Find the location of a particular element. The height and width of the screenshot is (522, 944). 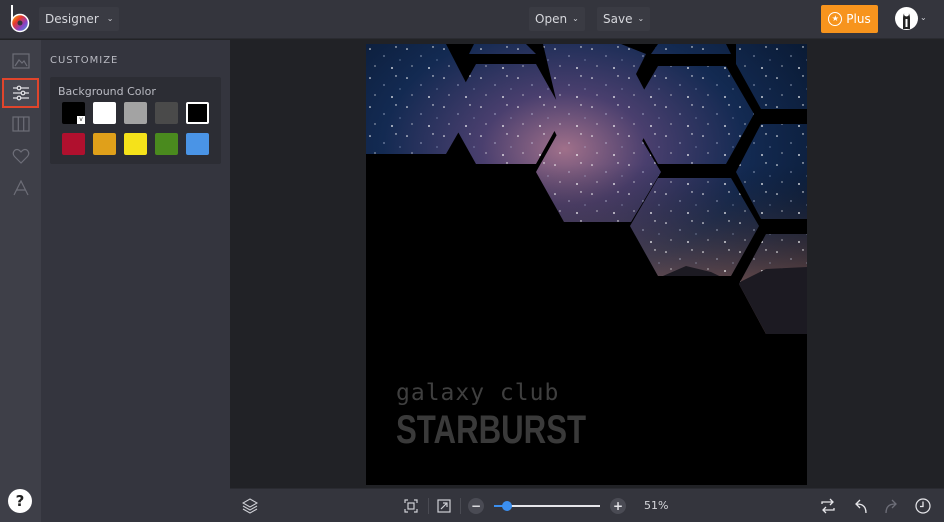

color-swatch: v is located at coordinates (73, 113).